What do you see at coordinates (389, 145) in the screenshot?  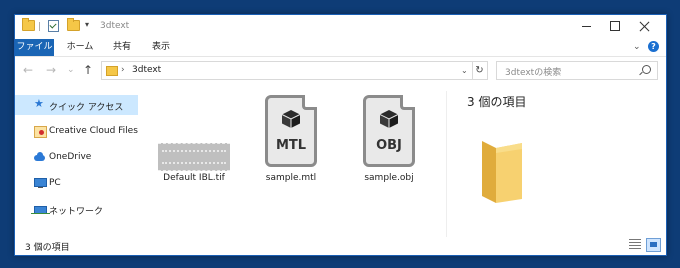 I see `file-type-badge: OBJ` at bounding box center [389, 145].